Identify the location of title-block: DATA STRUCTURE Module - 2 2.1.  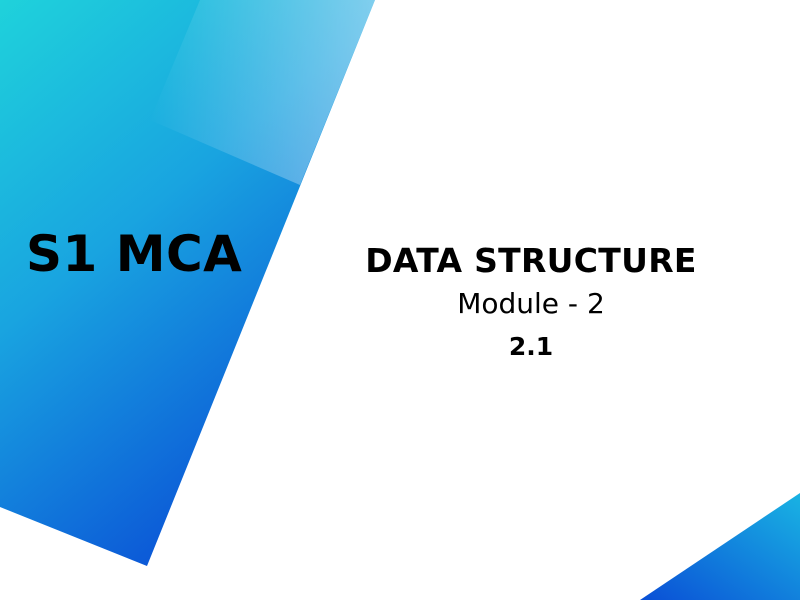
(531, 300).